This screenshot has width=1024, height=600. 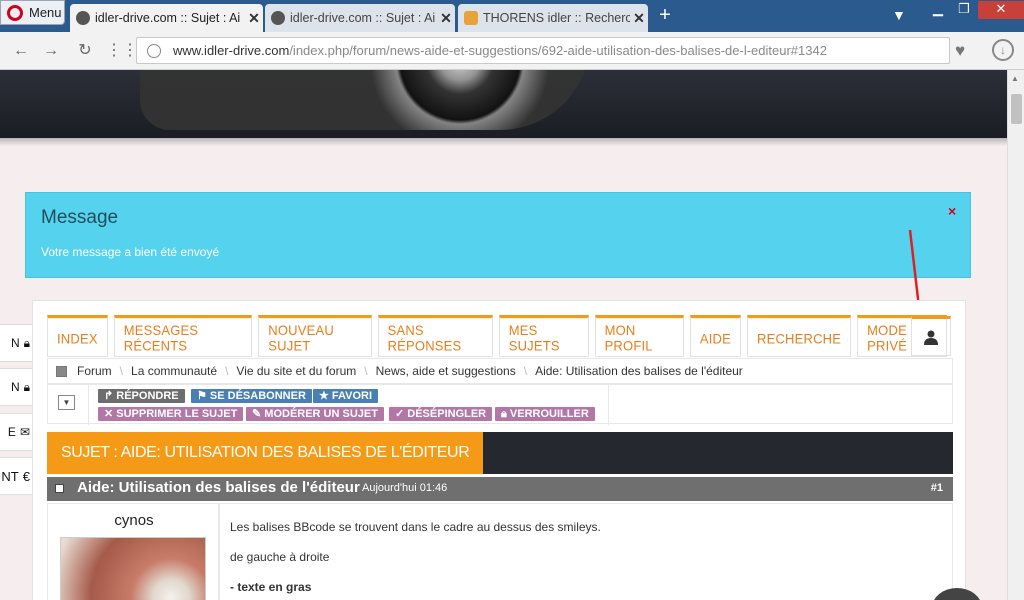 I want to click on flag-icon: ⚑, so click(x=203, y=396).